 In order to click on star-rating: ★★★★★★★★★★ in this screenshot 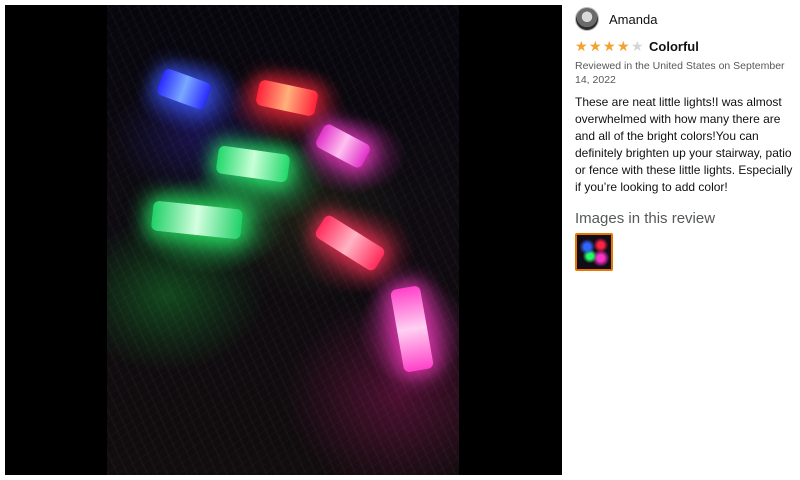, I will do `click(610, 45)`.